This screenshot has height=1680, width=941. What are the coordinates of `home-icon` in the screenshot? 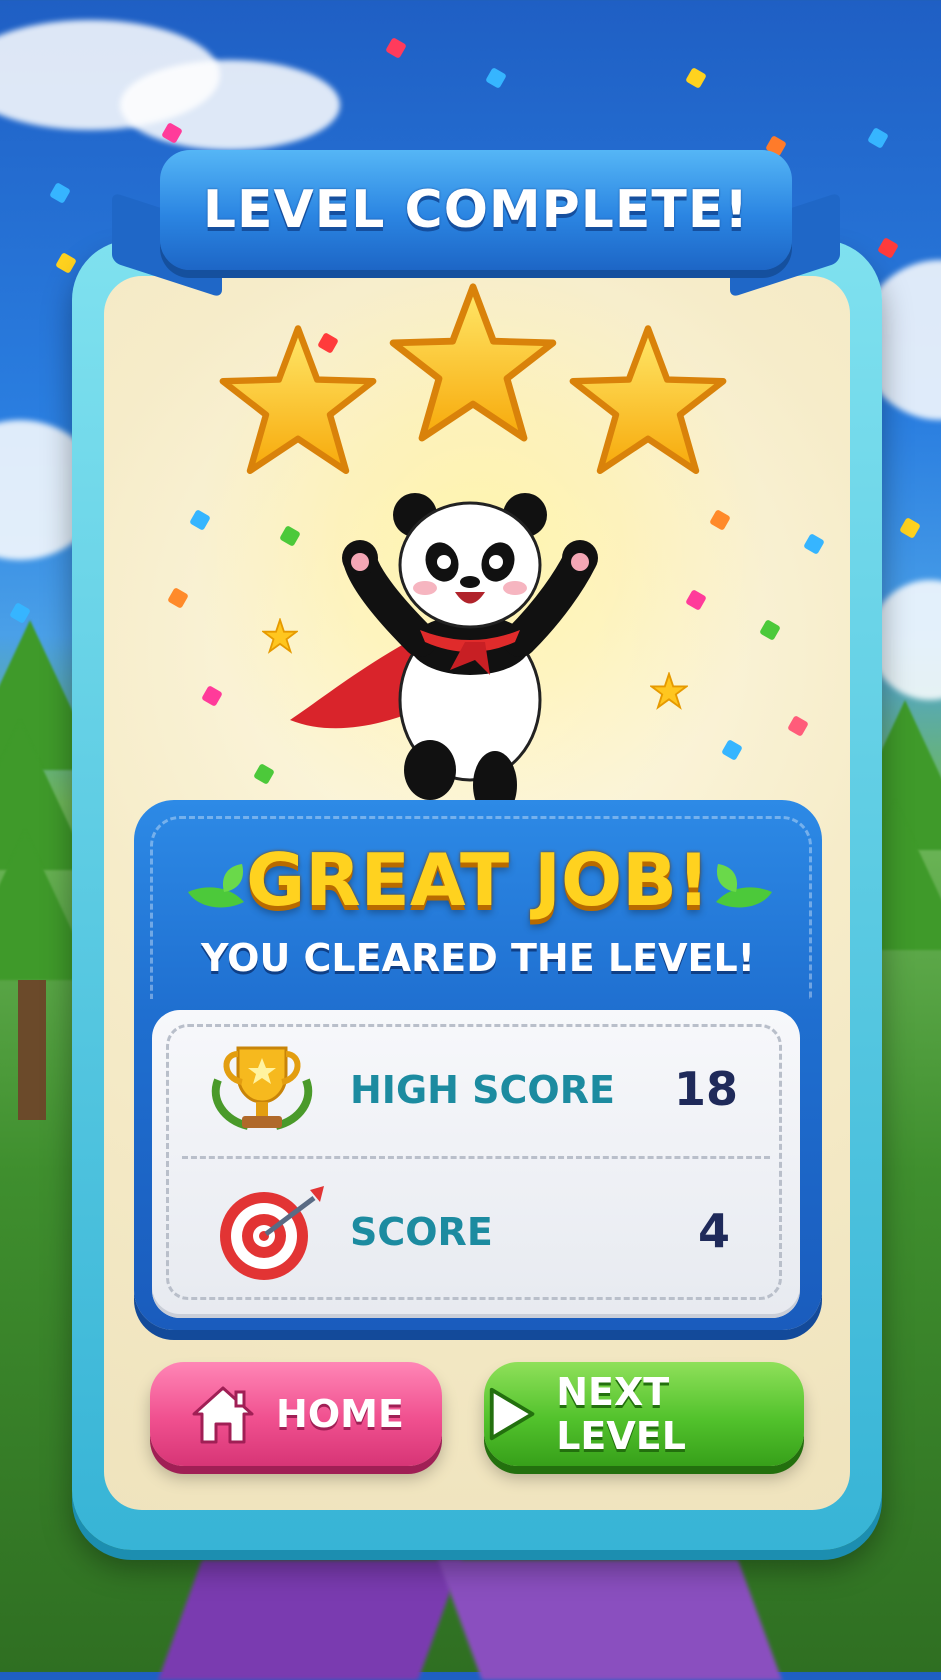 It's located at (223, 1415).